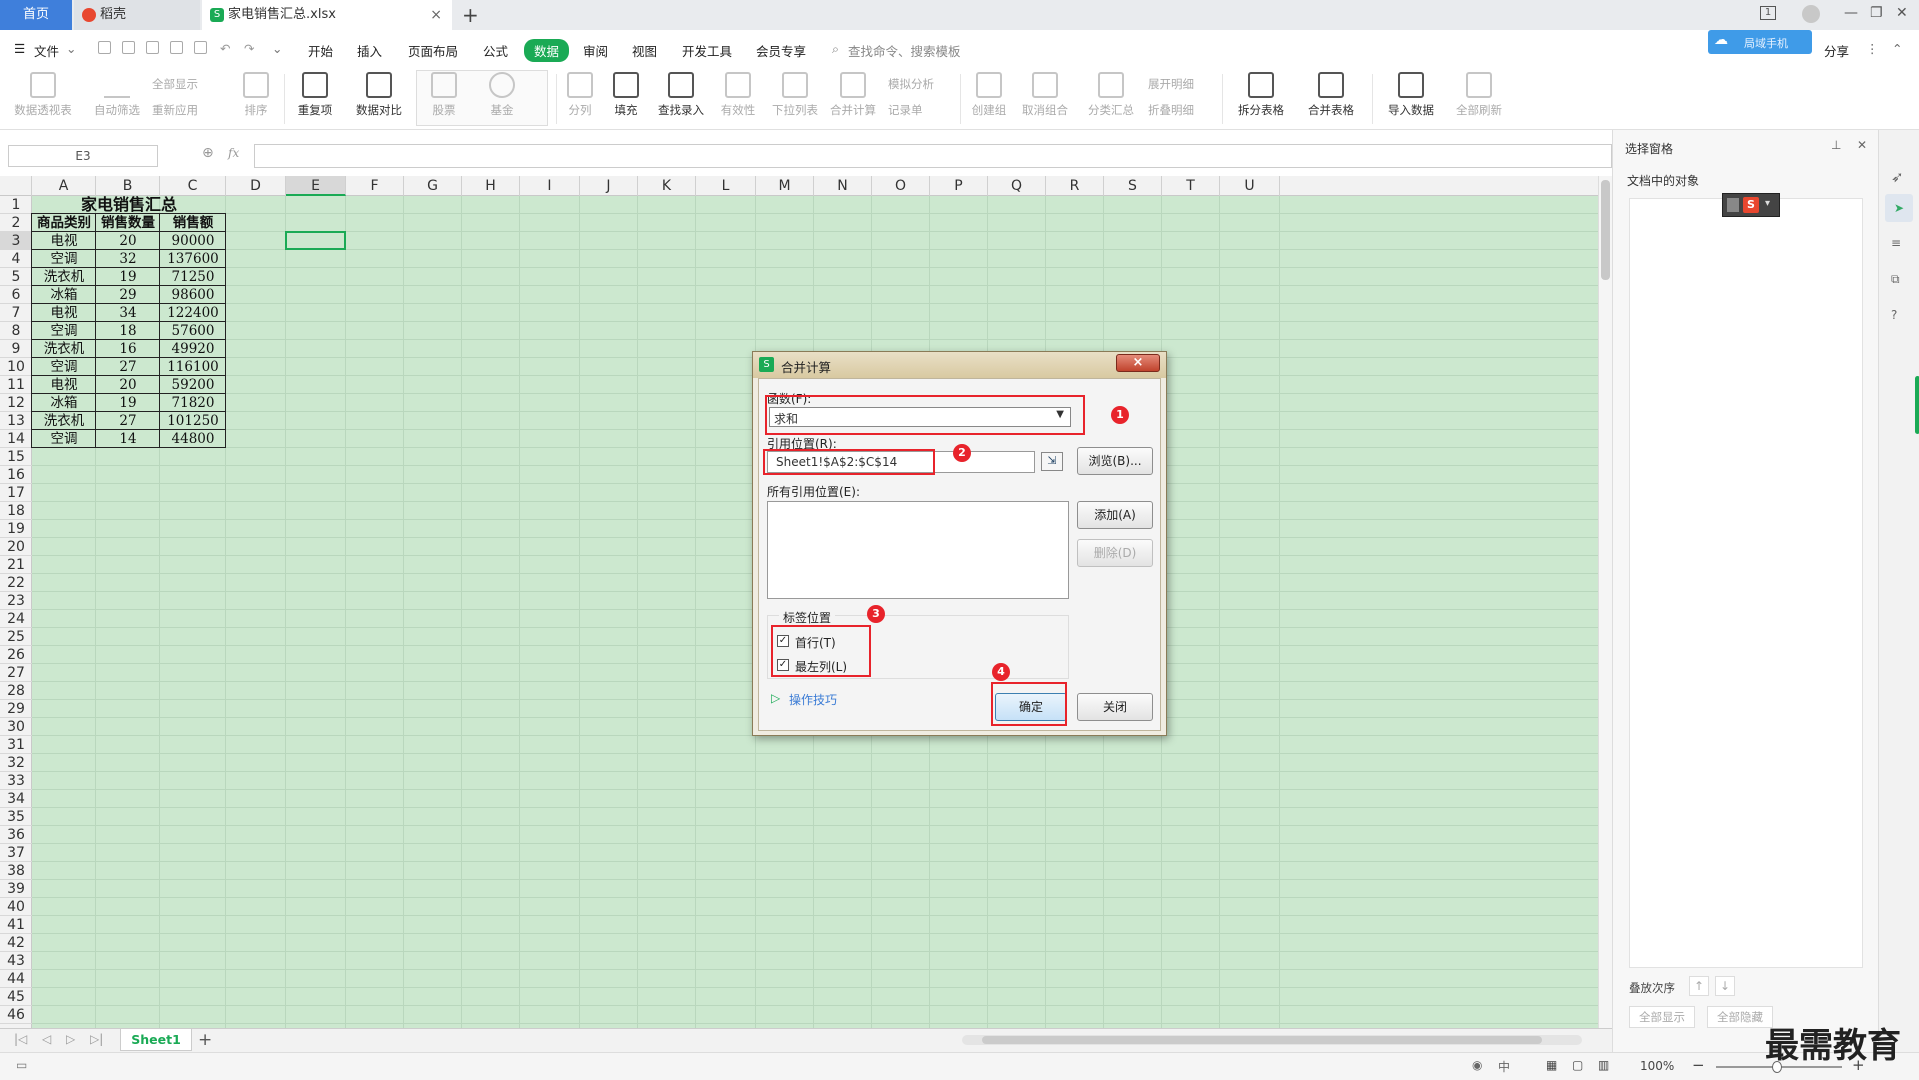 This screenshot has width=1919, height=1080. What do you see at coordinates (1768, 13) in the screenshot?
I see `window-count-badge: 1` at bounding box center [1768, 13].